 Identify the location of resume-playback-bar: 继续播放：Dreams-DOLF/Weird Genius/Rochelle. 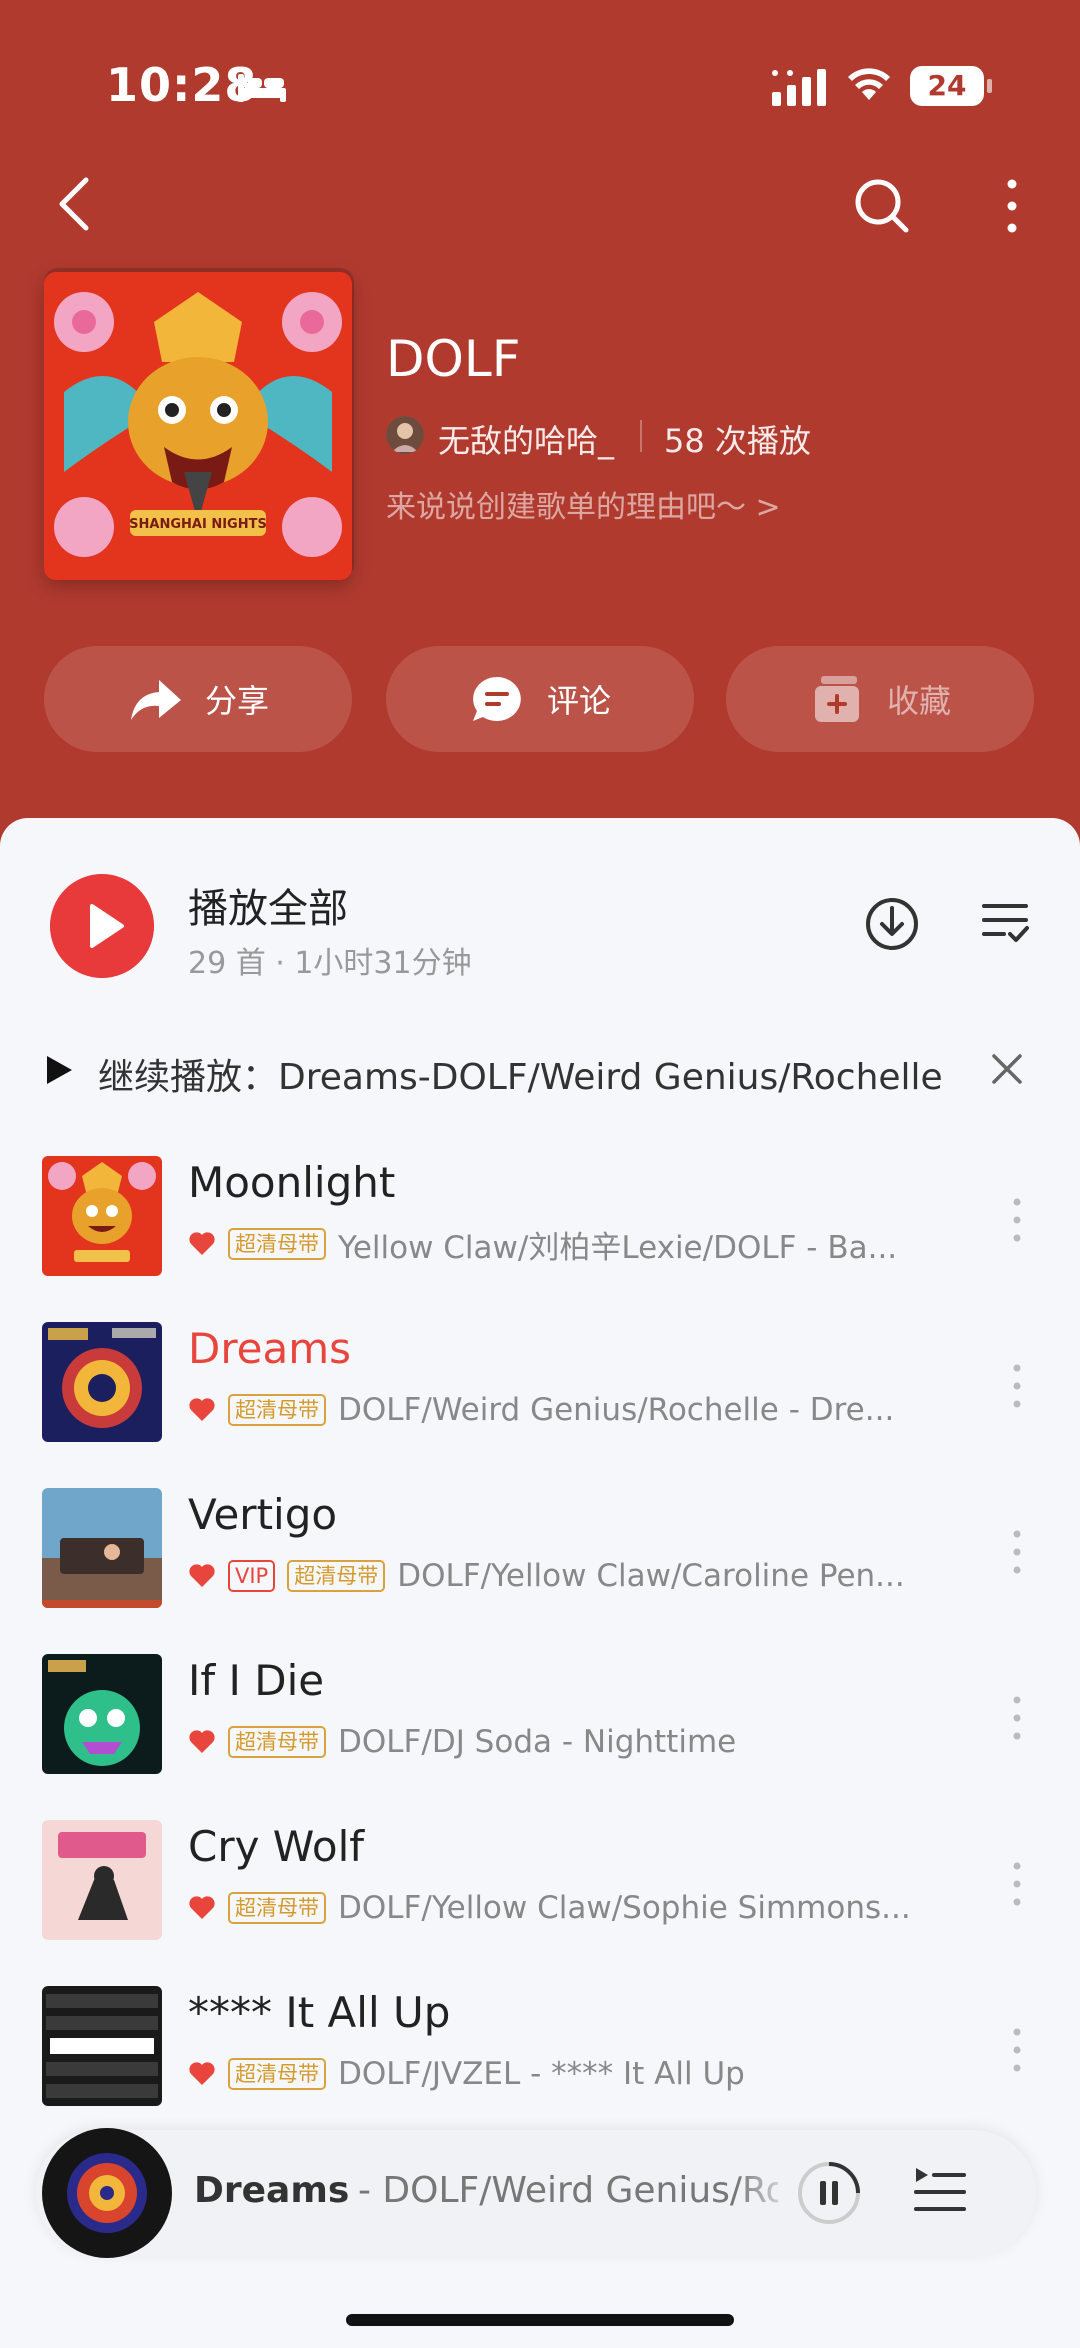
(544, 1070).